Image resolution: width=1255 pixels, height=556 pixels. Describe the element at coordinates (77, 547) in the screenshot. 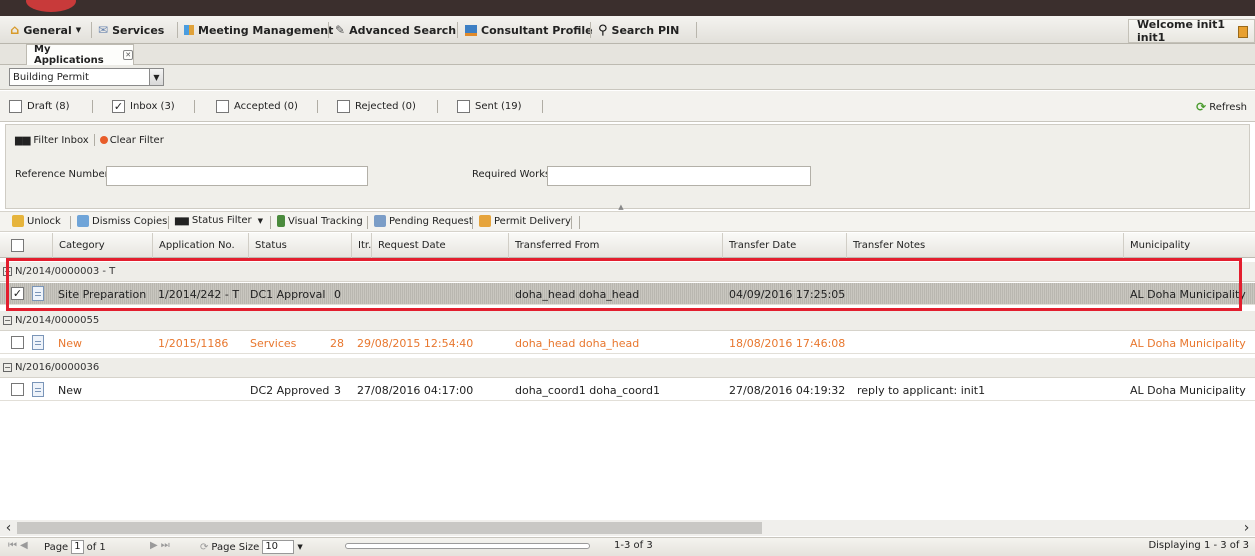

I see `page-input: 1` at that location.